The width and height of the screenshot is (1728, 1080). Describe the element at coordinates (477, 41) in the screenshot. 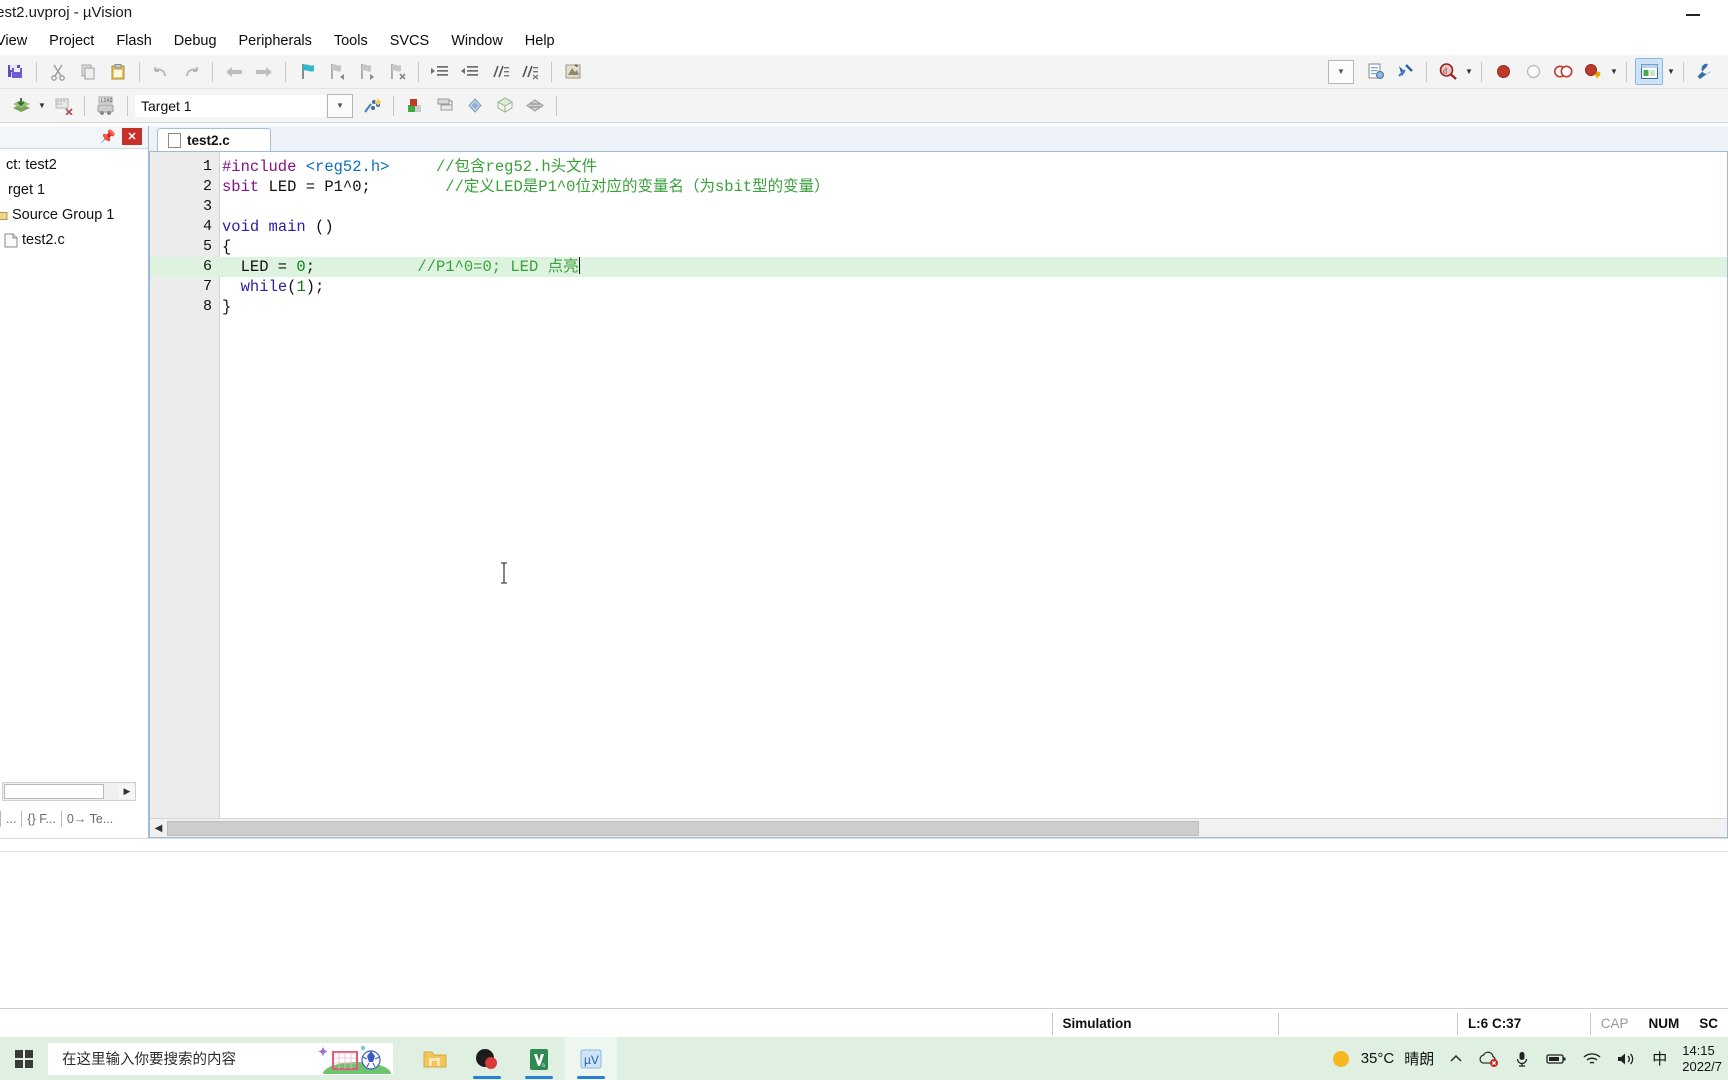

I see `menu-item-window: Window` at that location.